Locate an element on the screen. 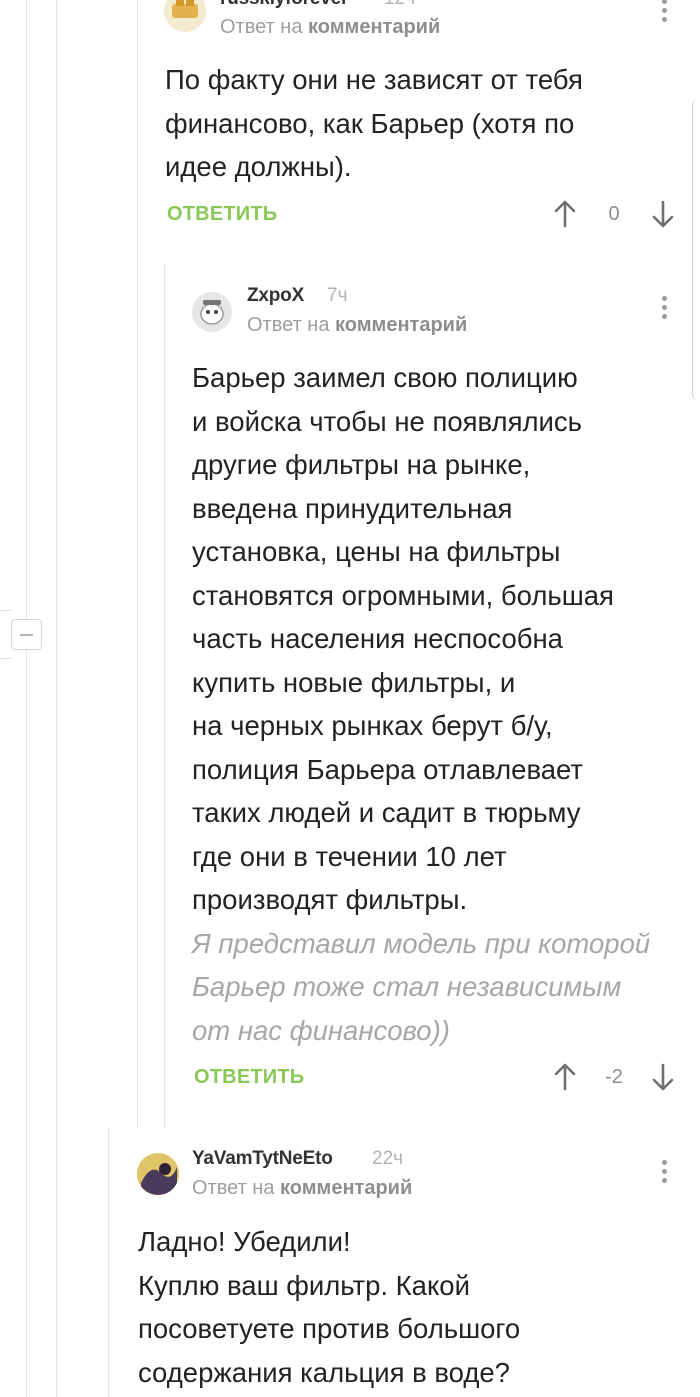 The height and width of the screenshot is (1397, 700). comment-time: 7ч is located at coordinates (337, 295).